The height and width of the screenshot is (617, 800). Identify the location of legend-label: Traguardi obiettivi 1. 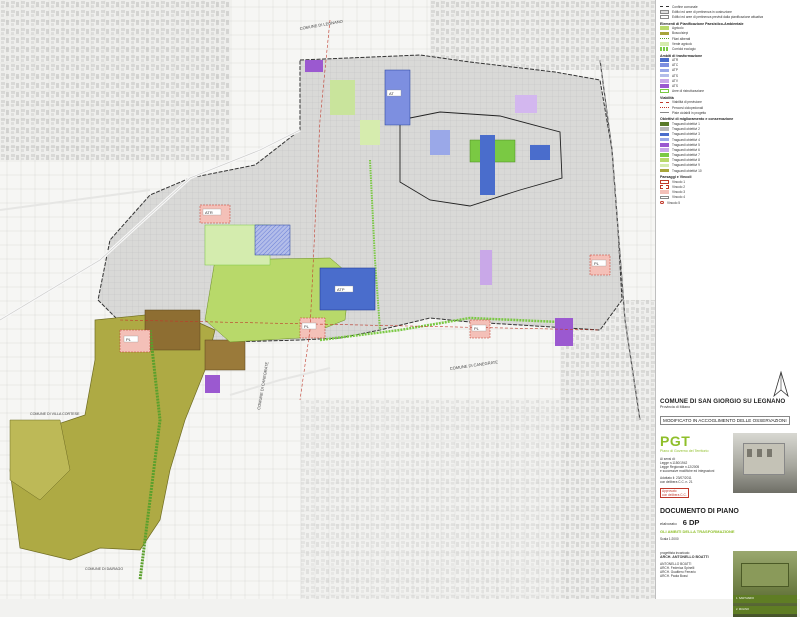
(686, 123).